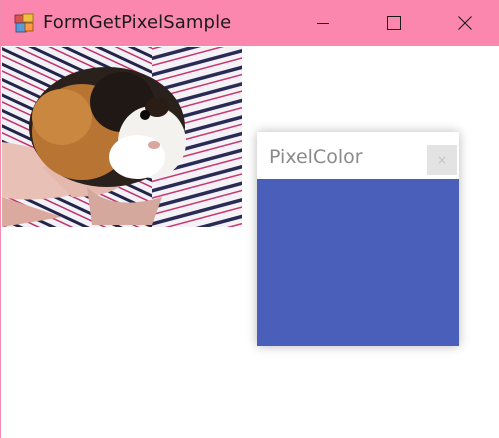  I want to click on popup-title: PixelColor, so click(316, 157).